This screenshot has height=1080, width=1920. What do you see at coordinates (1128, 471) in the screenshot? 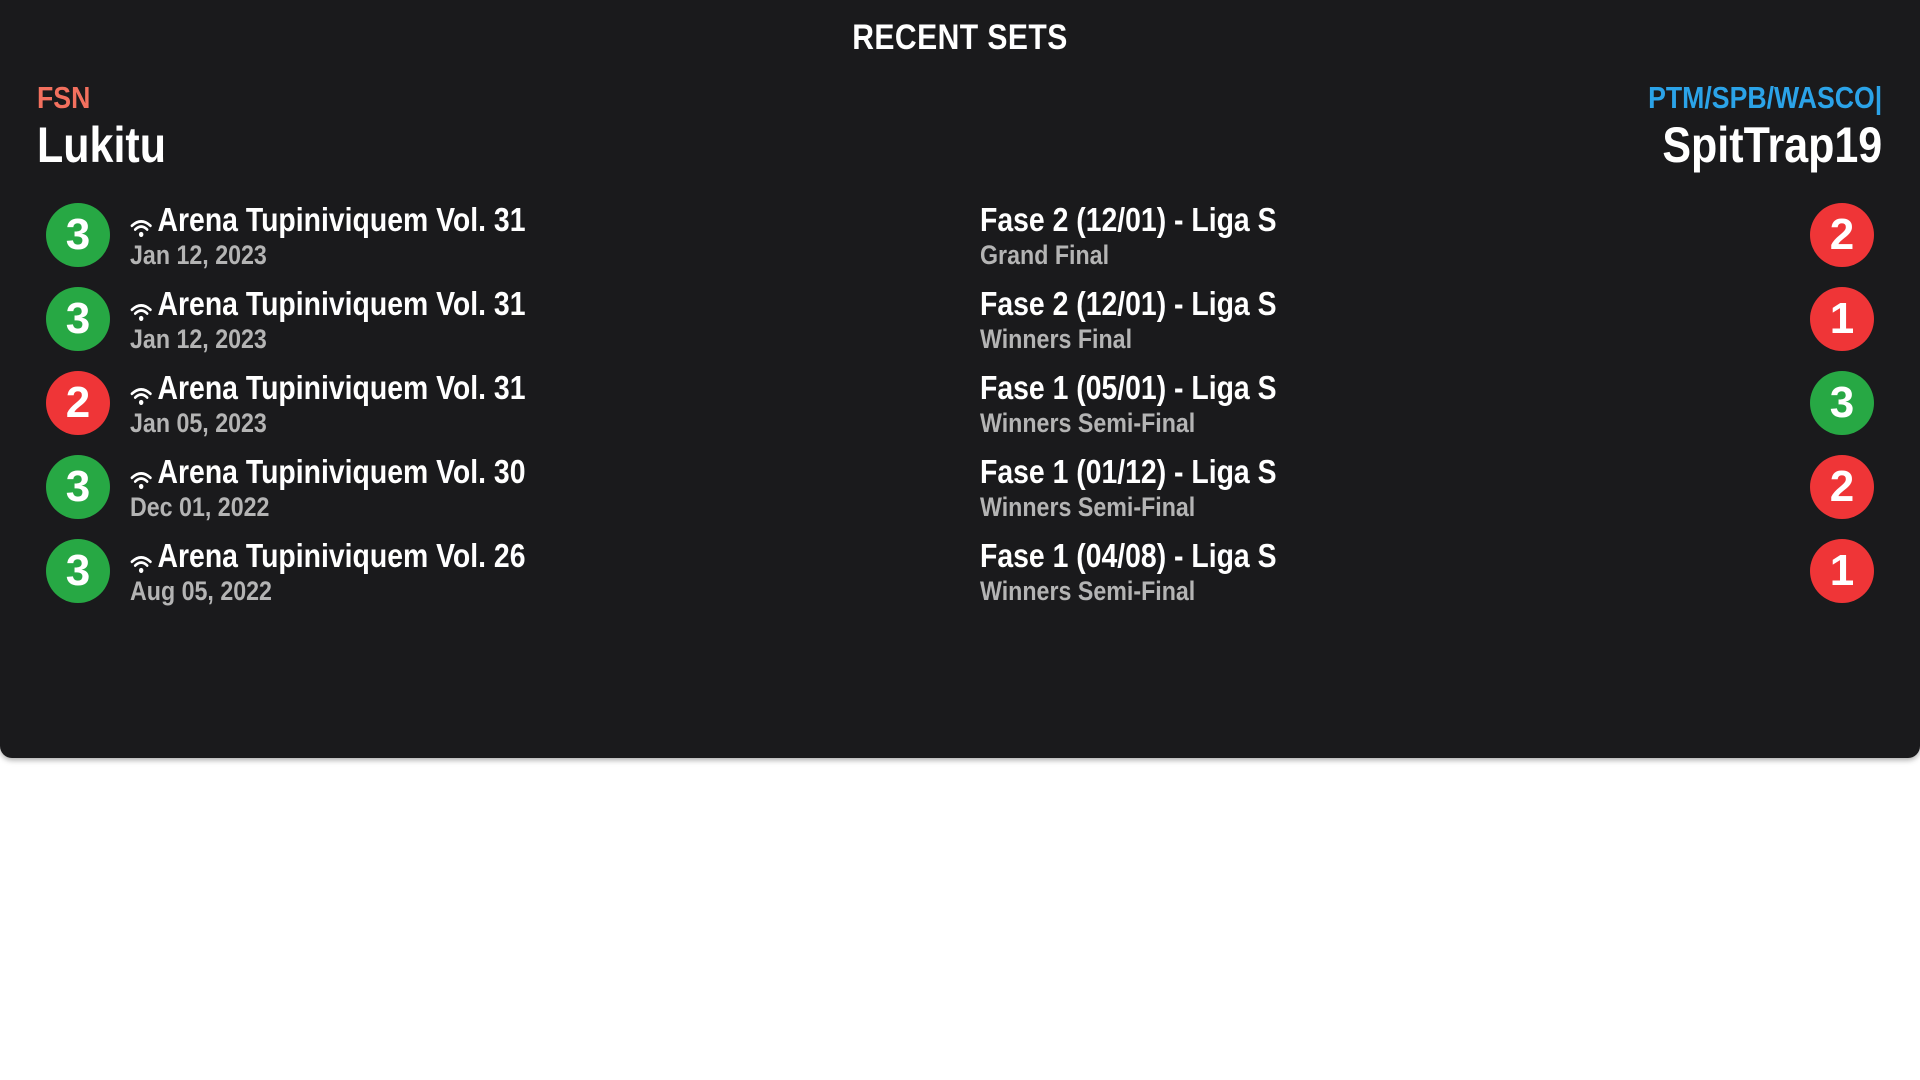
I see `event-name: Fase 1 (01/12) - Liga S` at bounding box center [1128, 471].